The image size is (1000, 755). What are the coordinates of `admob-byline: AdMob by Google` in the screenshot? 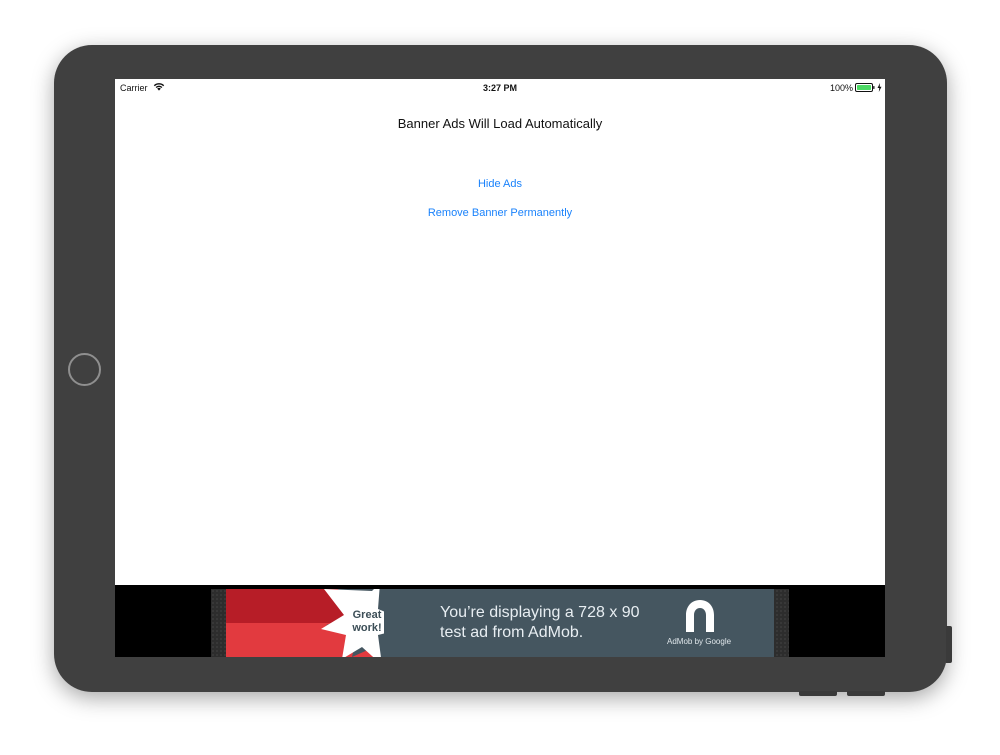 It's located at (699, 641).